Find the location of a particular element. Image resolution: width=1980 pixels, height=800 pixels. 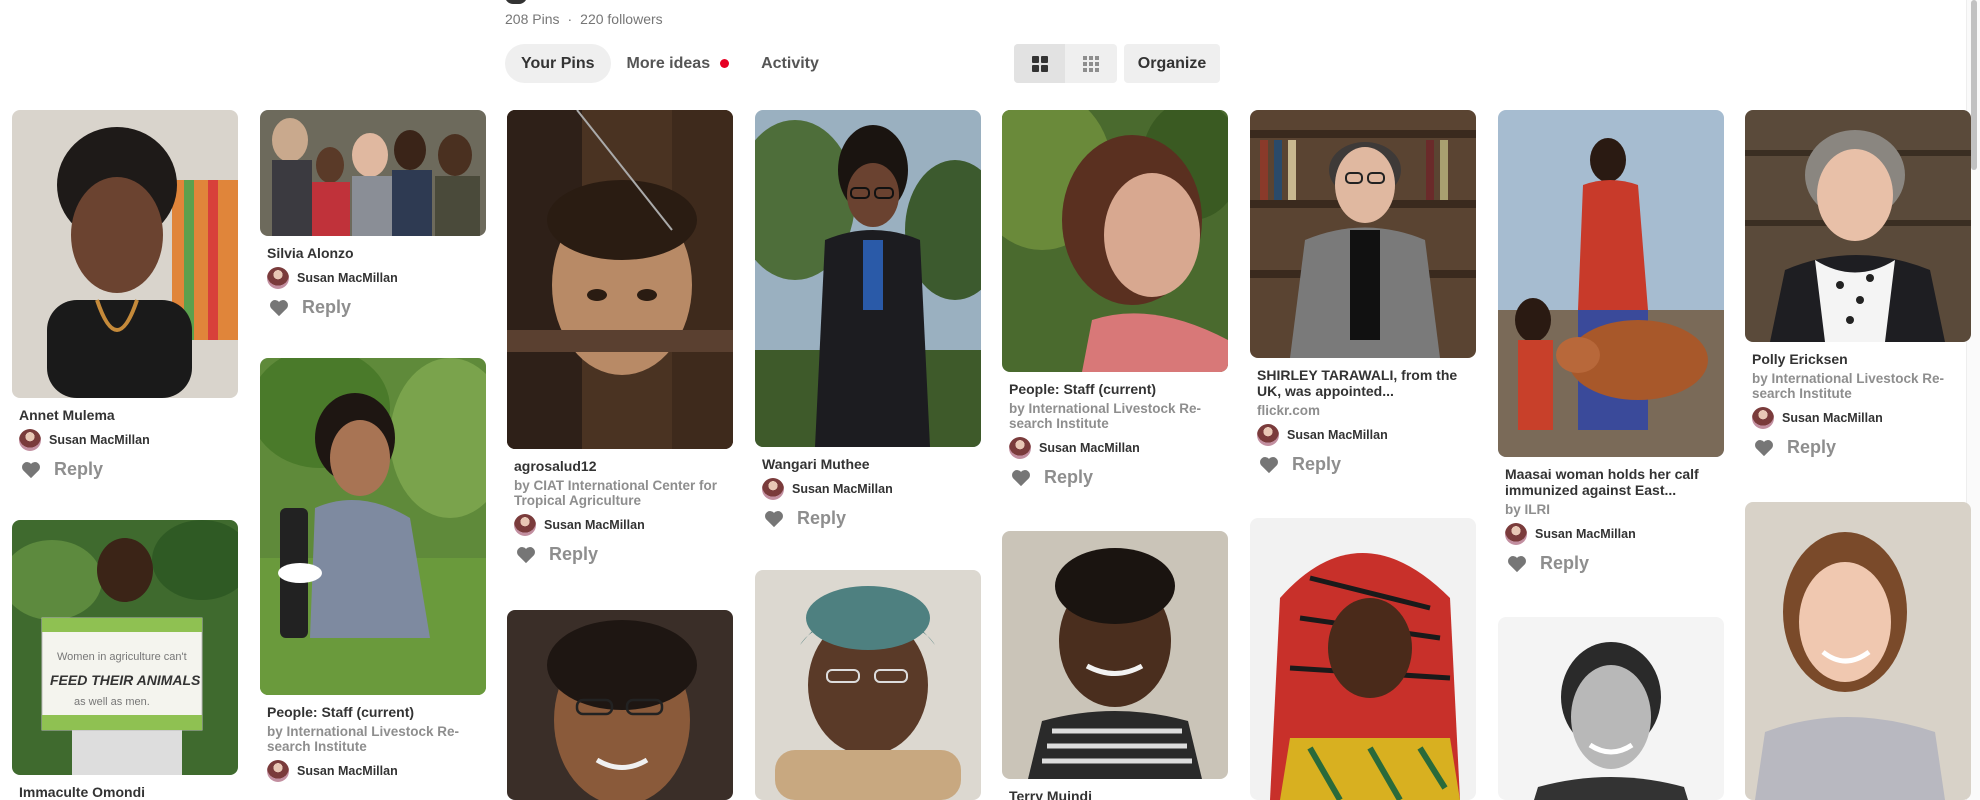

followers-count: 220 followers is located at coordinates (621, 19).